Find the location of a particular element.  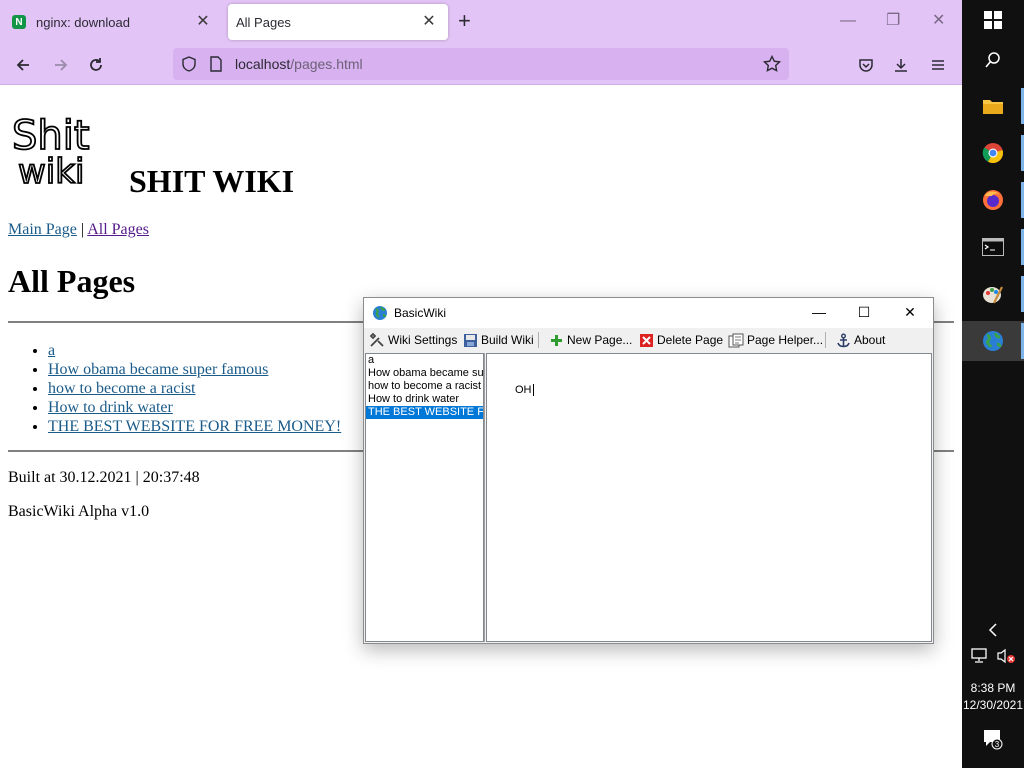

tools-icon is located at coordinates (376, 339).